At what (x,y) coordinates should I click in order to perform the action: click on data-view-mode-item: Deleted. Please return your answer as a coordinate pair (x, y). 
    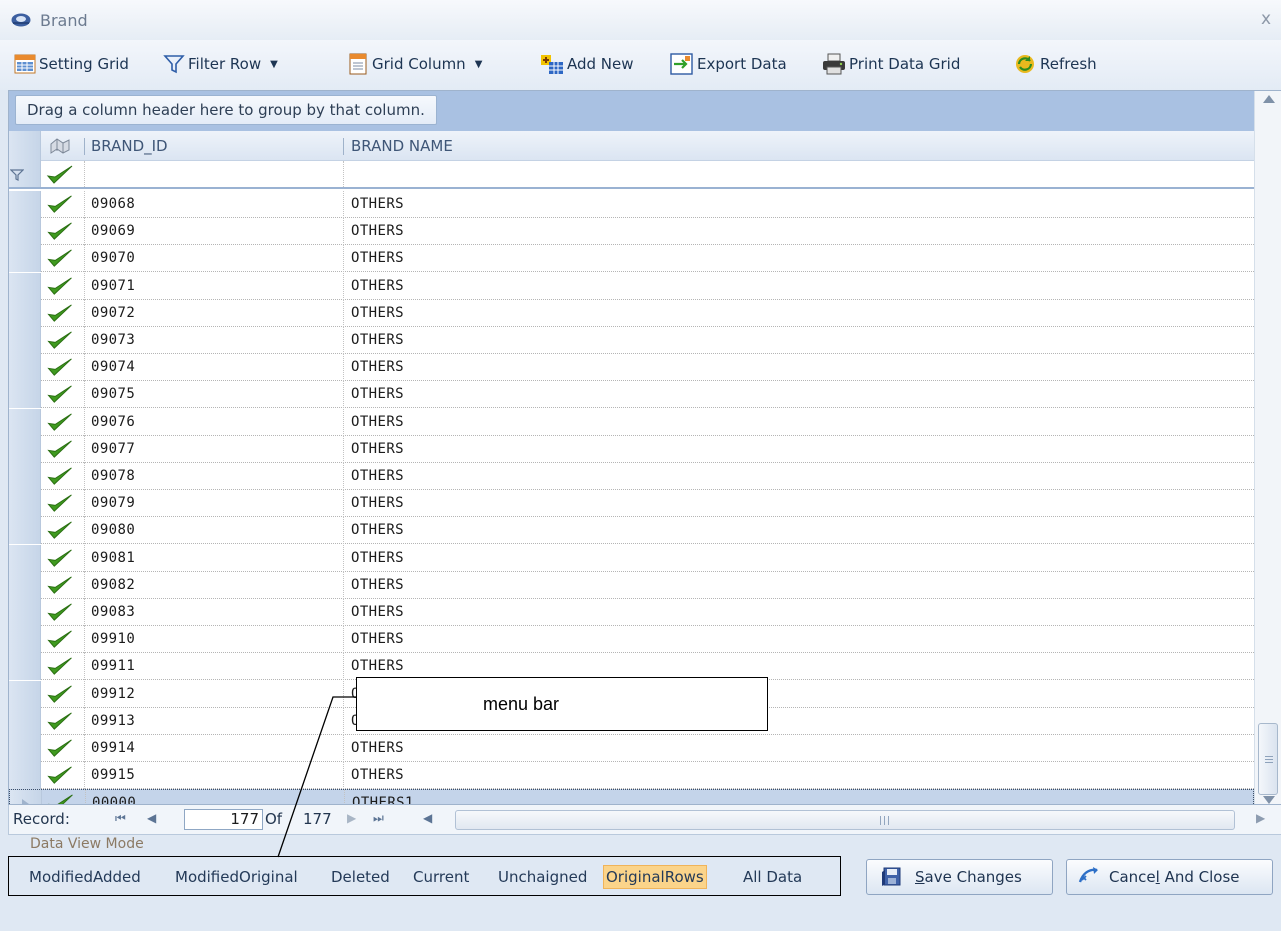
    Looking at the image, I should click on (360, 877).